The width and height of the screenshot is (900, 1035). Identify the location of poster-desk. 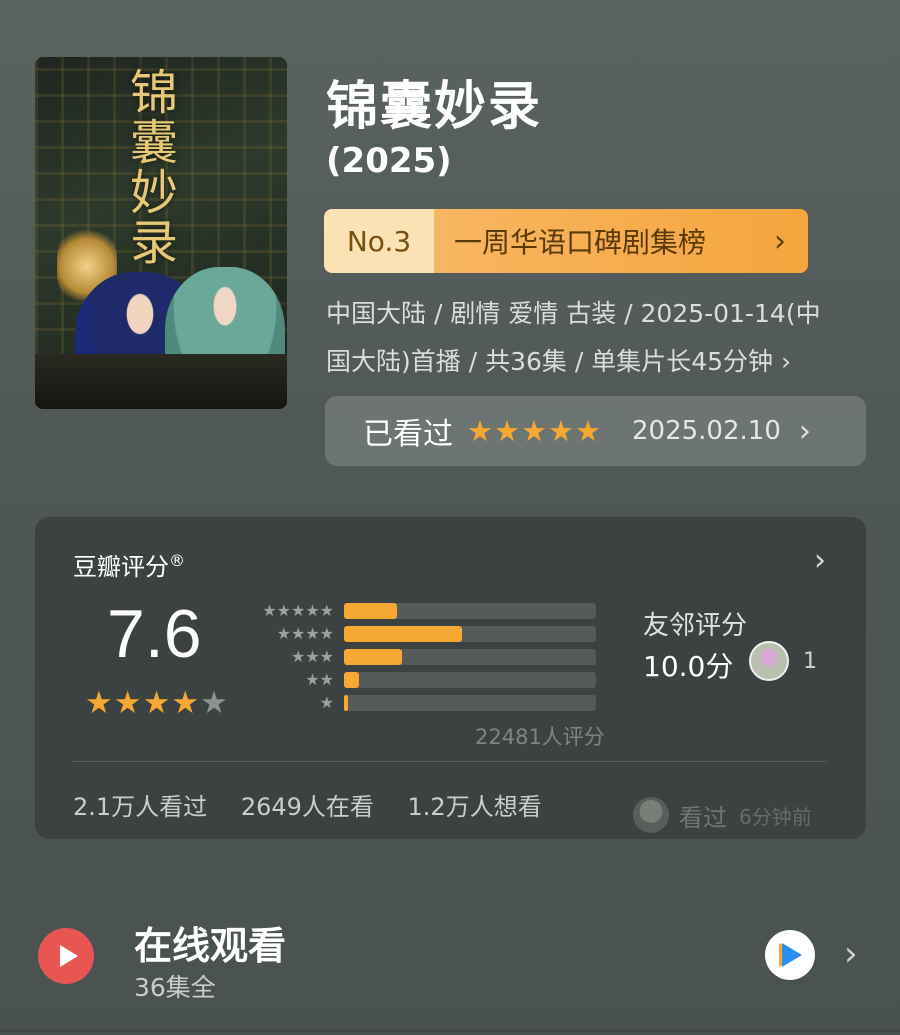
(161, 381).